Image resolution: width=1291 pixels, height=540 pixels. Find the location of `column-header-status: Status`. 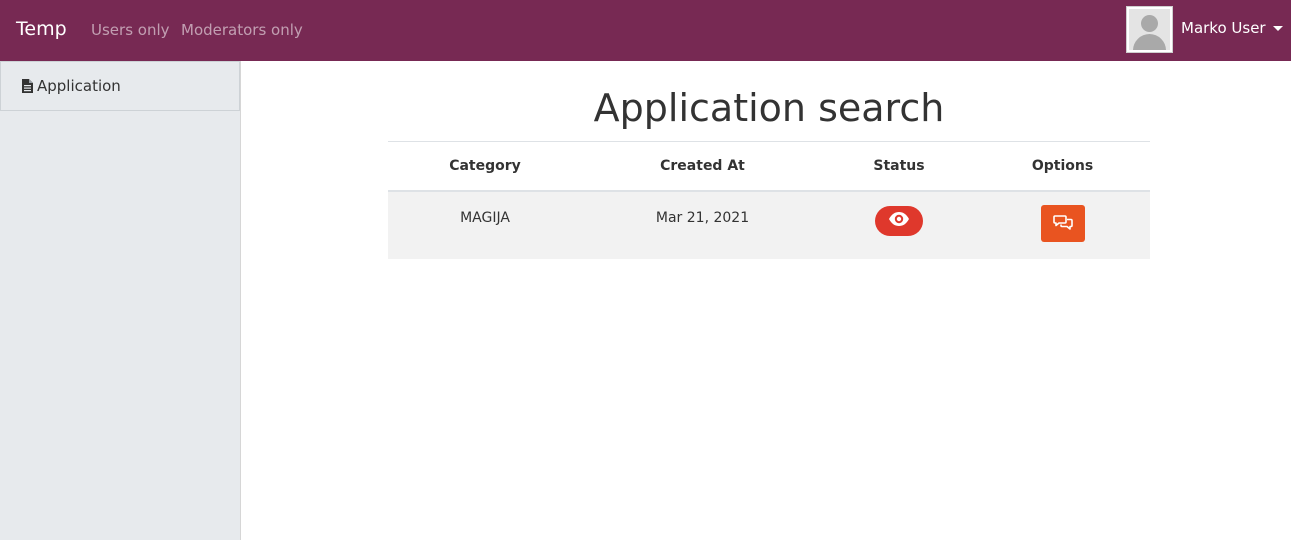

column-header-status: Status is located at coordinates (899, 166).